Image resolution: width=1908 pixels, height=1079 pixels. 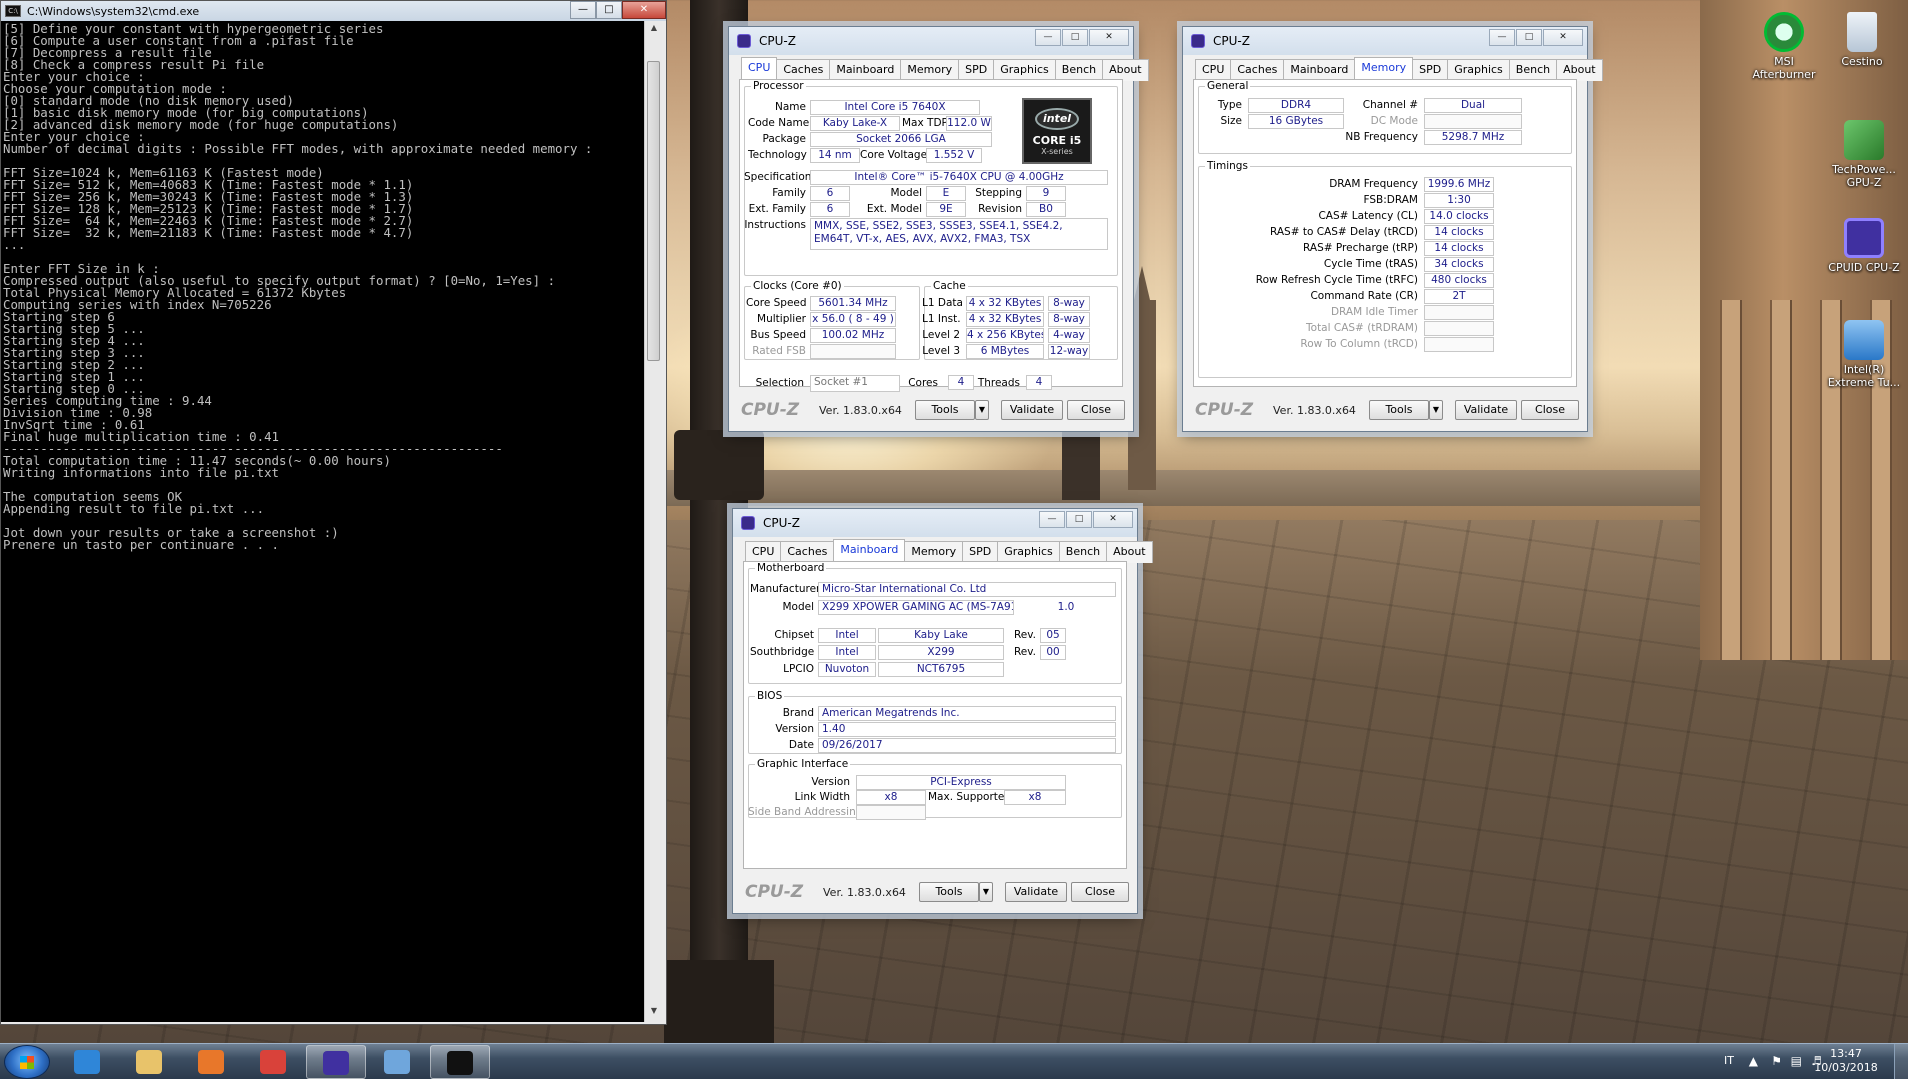 What do you see at coordinates (1901, 1061) in the screenshot?
I see `show-desktop-button` at bounding box center [1901, 1061].